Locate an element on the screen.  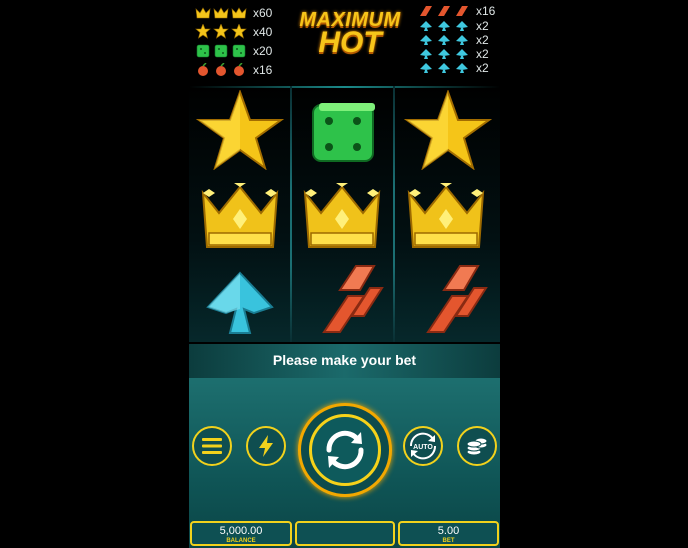
game-logo: MAXIMUM HOT is located at coordinates (350, 34).